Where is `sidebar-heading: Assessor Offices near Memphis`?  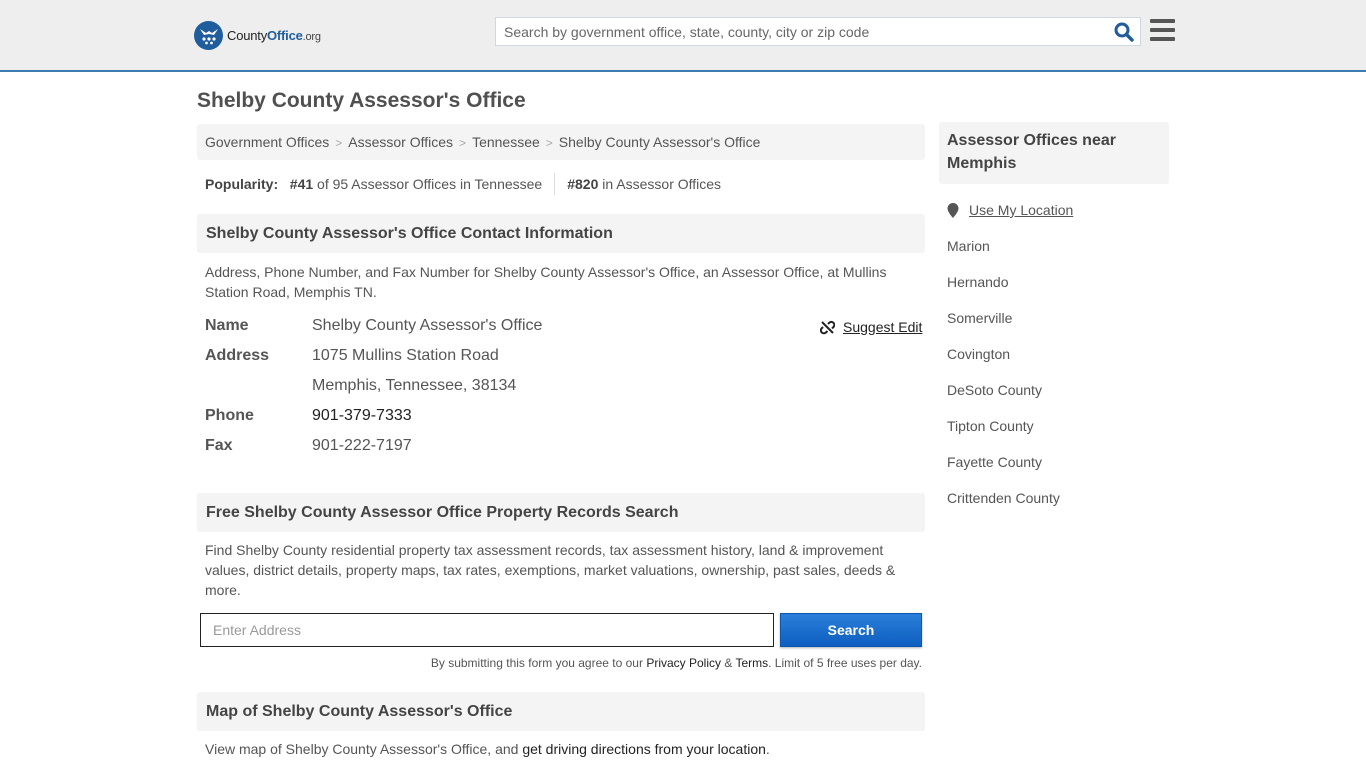 sidebar-heading: Assessor Offices near Memphis is located at coordinates (1054, 153).